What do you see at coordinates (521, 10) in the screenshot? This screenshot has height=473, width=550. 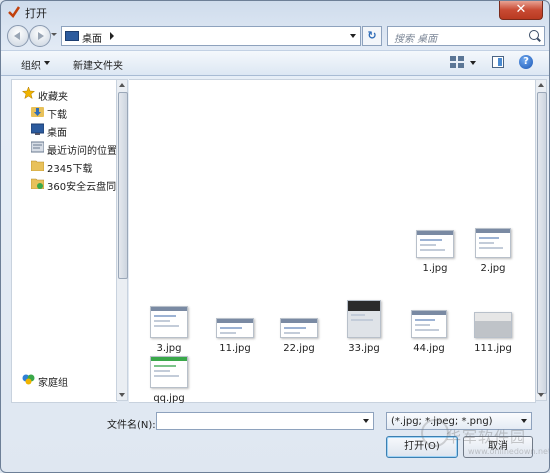 I see `close-button: ✕` at bounding box center [521, 10].